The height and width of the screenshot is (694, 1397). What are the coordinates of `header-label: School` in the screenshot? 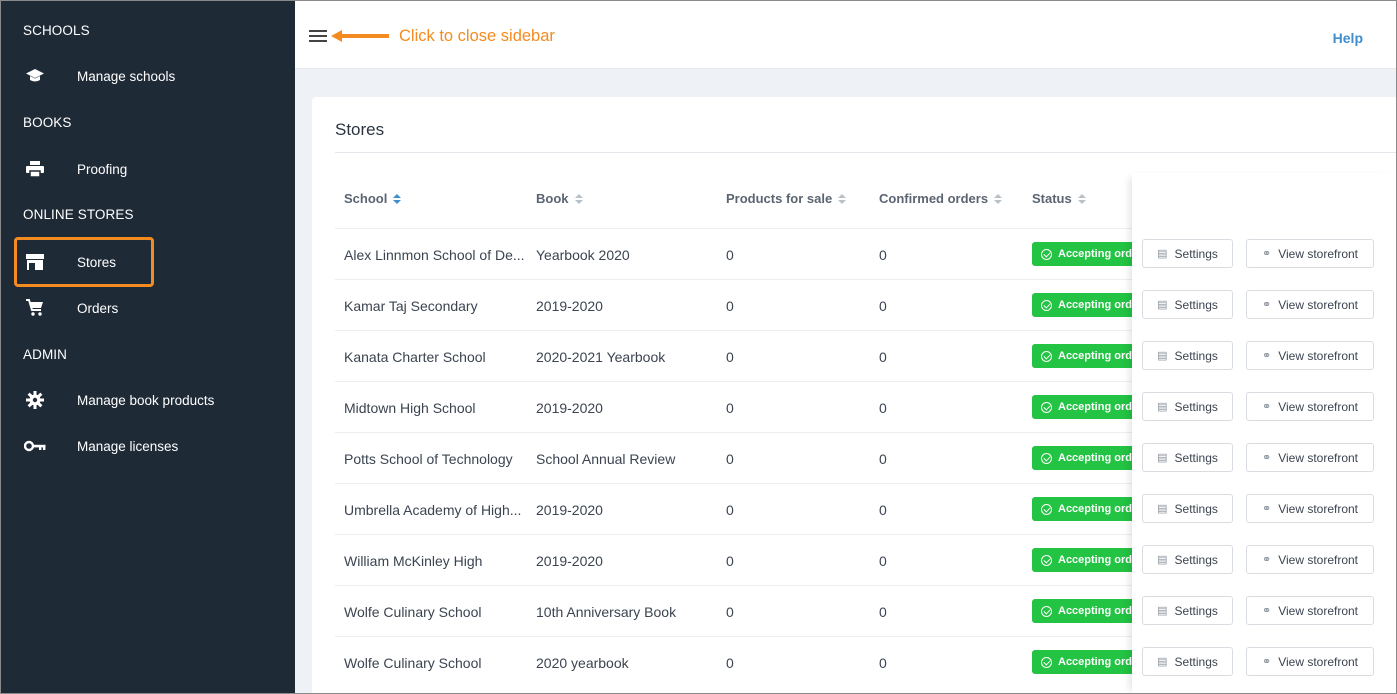 It's located at (366, 198).